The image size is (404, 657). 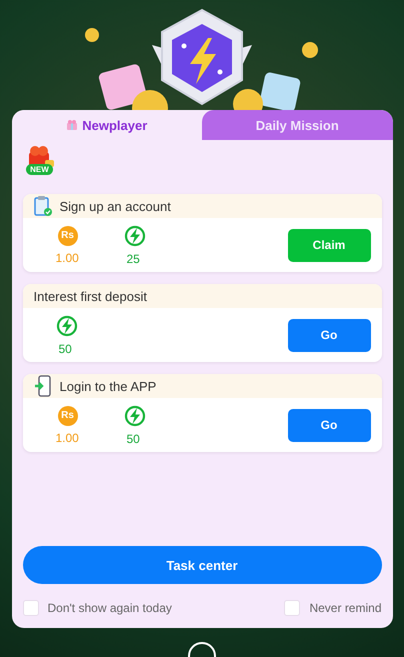 I want to click on clipboard-check-icon, so click(x=43, y=206).